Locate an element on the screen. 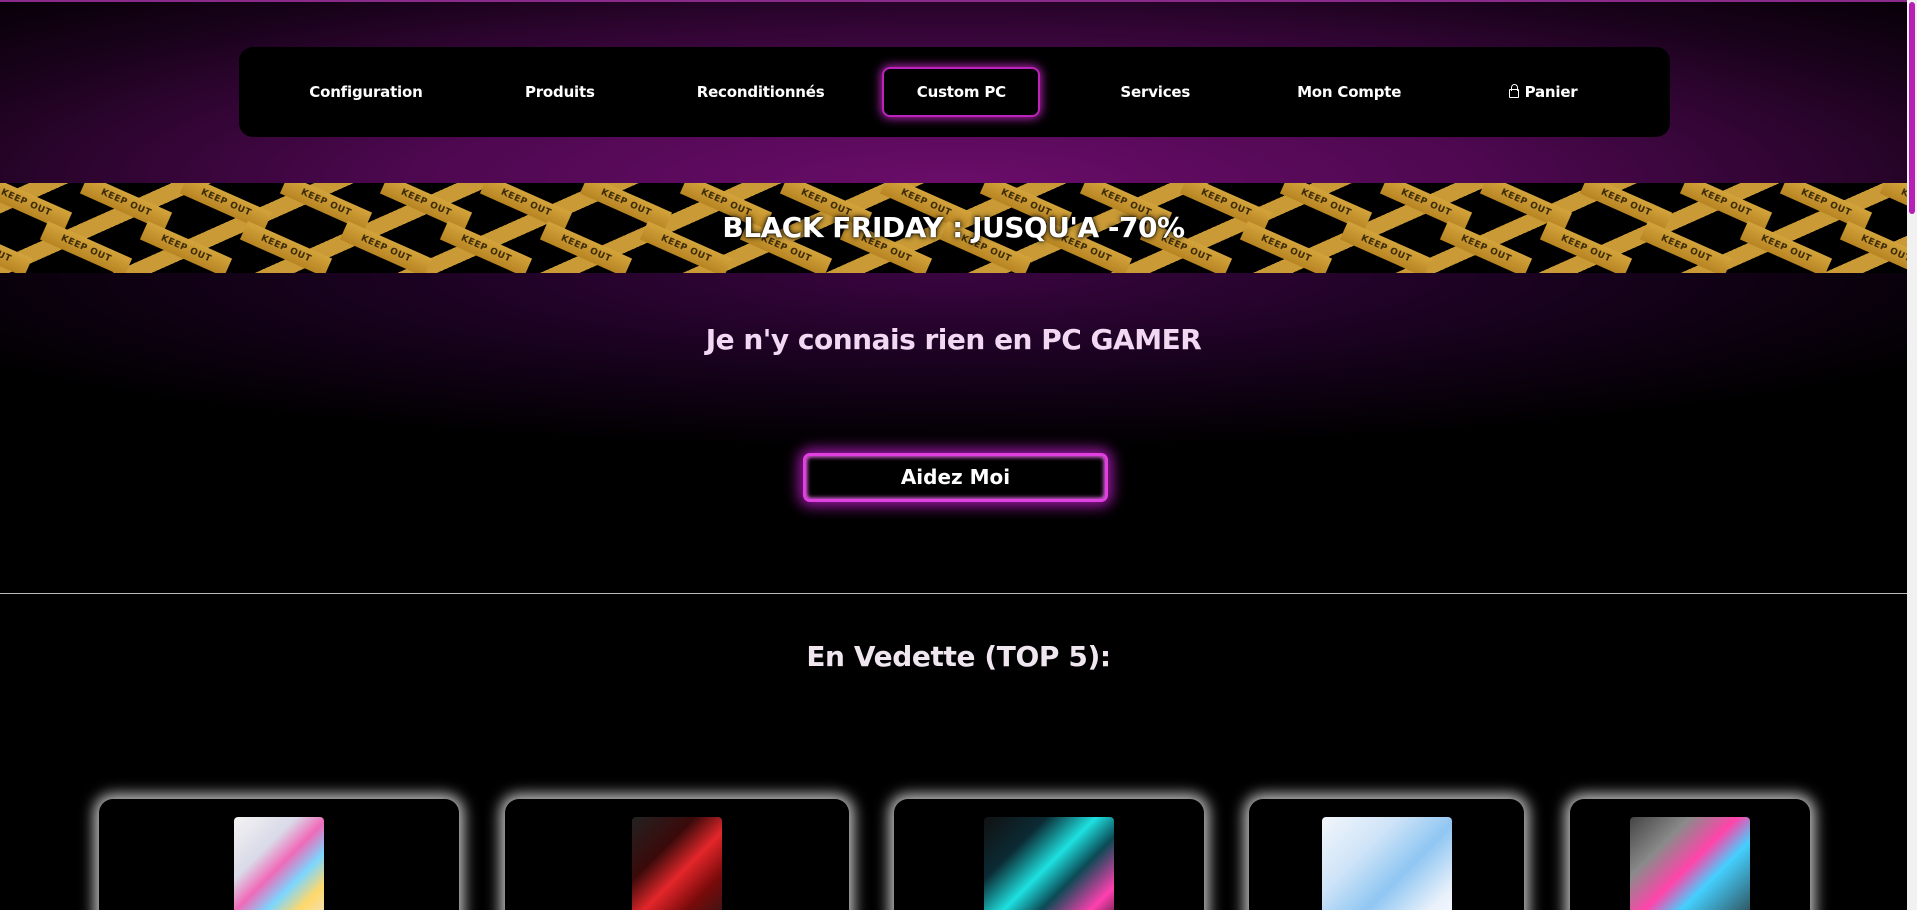  bag-icon is located at coordinates (1513, 91).